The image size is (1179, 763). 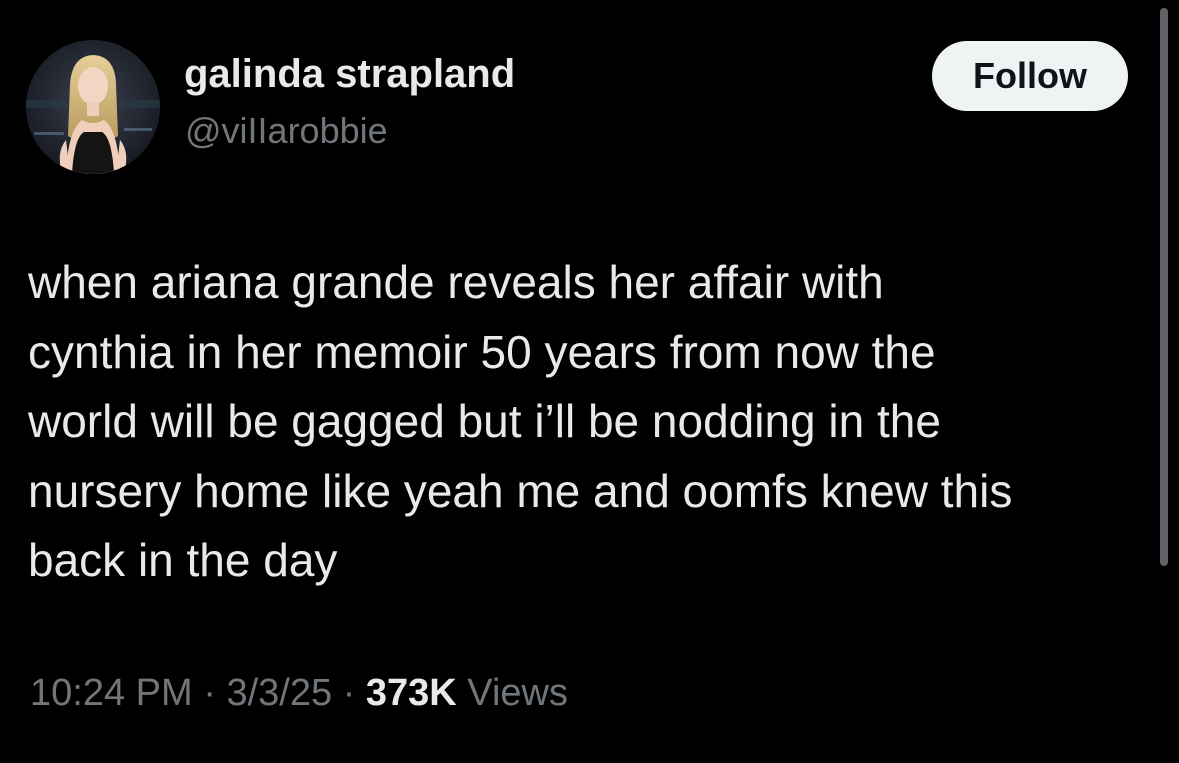 What do you see at coordinates (517, 693) in the screenshot?
I see `views-label: Views` at bounding box center [517, 693].